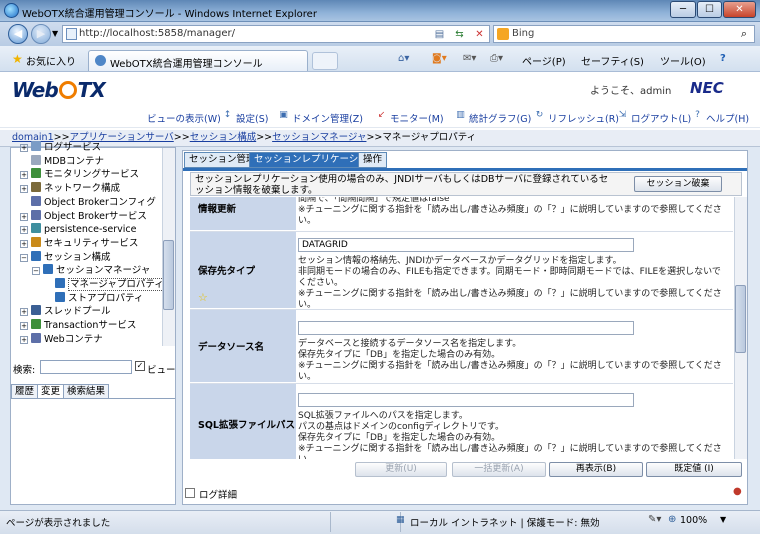 Image resolution: width=760 pixels, height=534 pixels. What do you see at coordinates (88, 202) in the screenshot?
I see `tree-item: Object Brokerコンフィグ` at bounding box center [88, 202].